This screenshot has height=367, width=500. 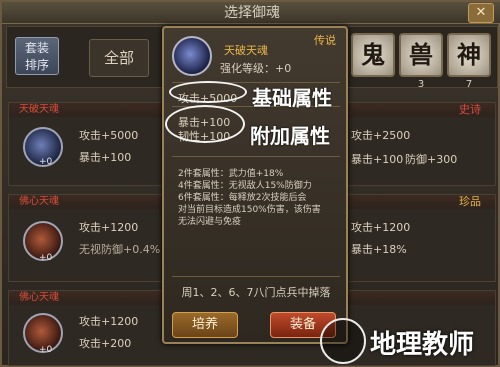 What do you see at coordinates (292, 98) in the screenshot?
I see `base-attr-annotation: 基础属性` at bounding box center [292, 98].